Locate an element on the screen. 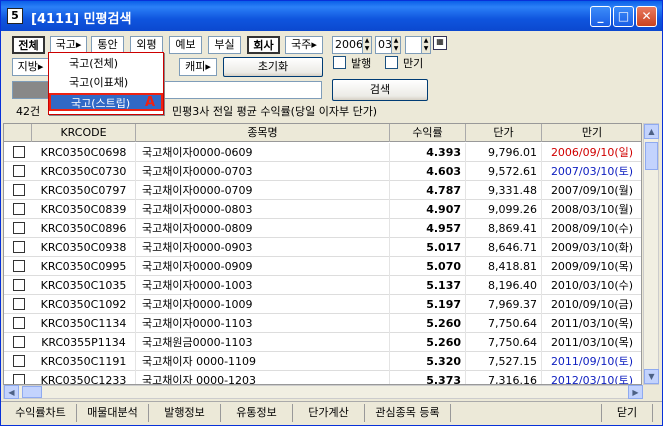  filter-all: 전체 is located at coordinates (28, 45).